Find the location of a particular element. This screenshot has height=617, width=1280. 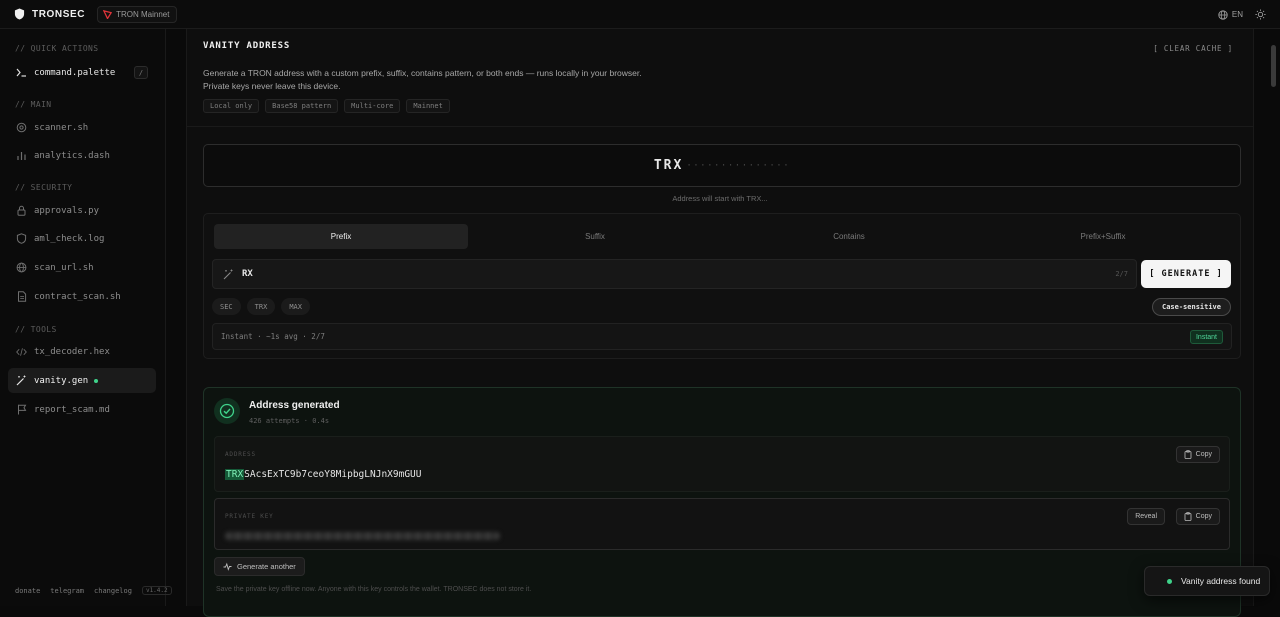

app-name: TRONSEC is located at coordinates (59, 14).